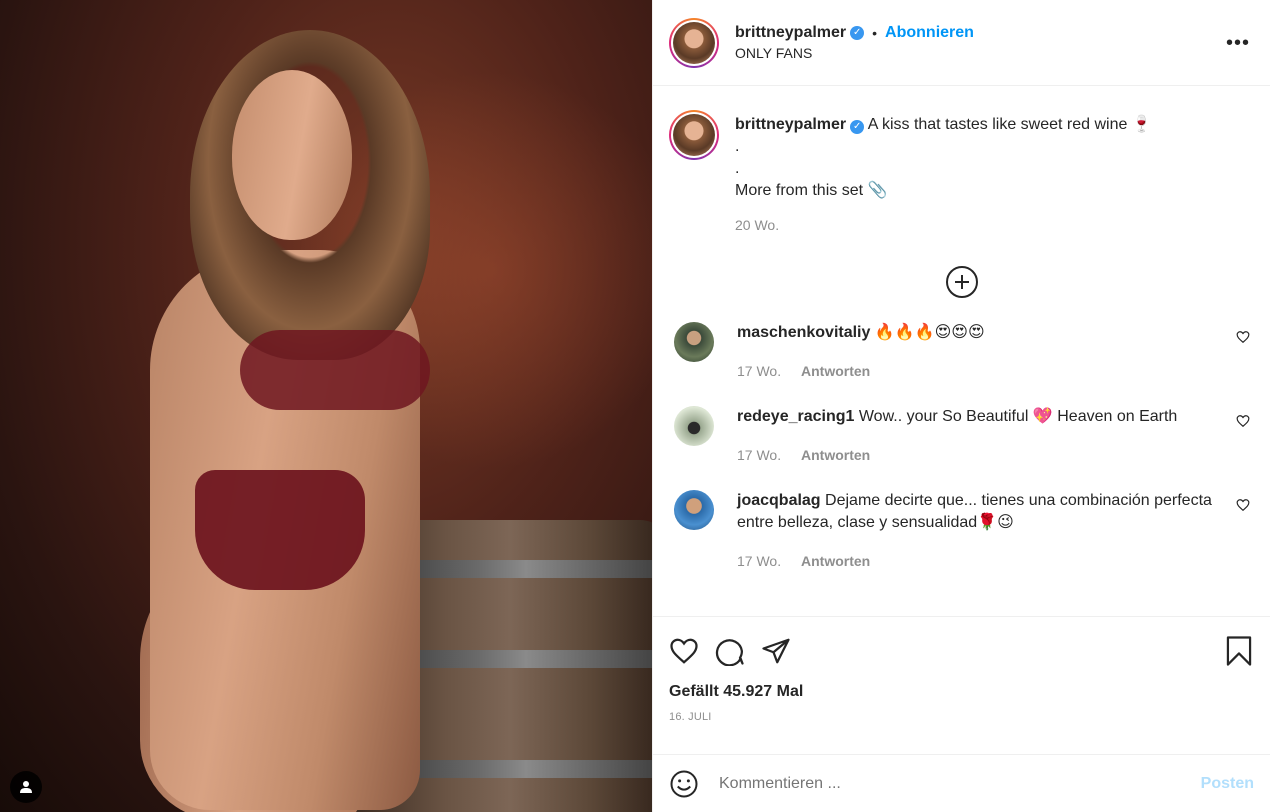 The height and width of the screenshot is (812, 1270). I want to click on more-horizontal-icon: •••, so click(1238, 43).